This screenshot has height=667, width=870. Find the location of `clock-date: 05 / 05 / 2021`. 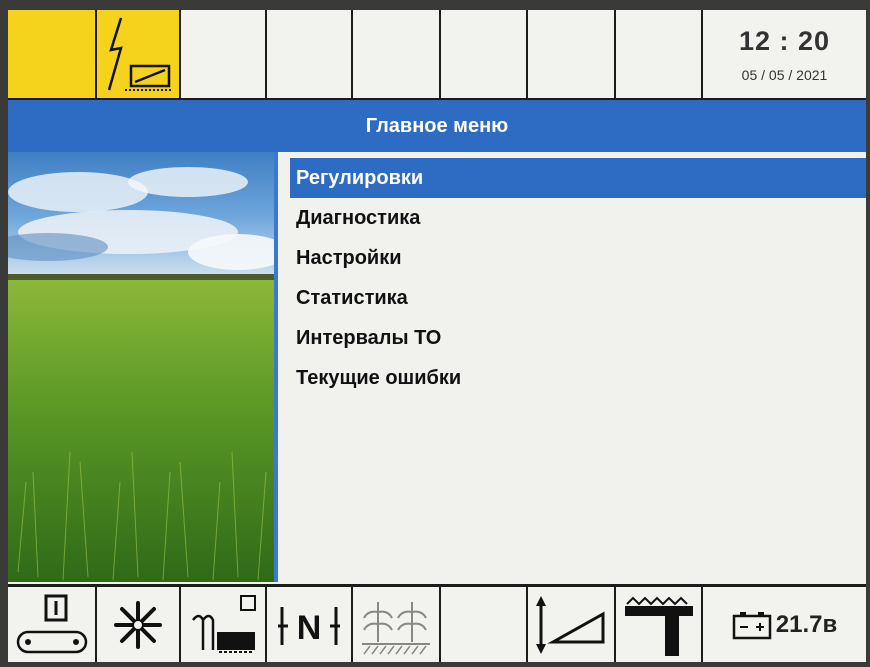

clock-date: 05 / 05 / 2021 is located at coordinates (784, 74).